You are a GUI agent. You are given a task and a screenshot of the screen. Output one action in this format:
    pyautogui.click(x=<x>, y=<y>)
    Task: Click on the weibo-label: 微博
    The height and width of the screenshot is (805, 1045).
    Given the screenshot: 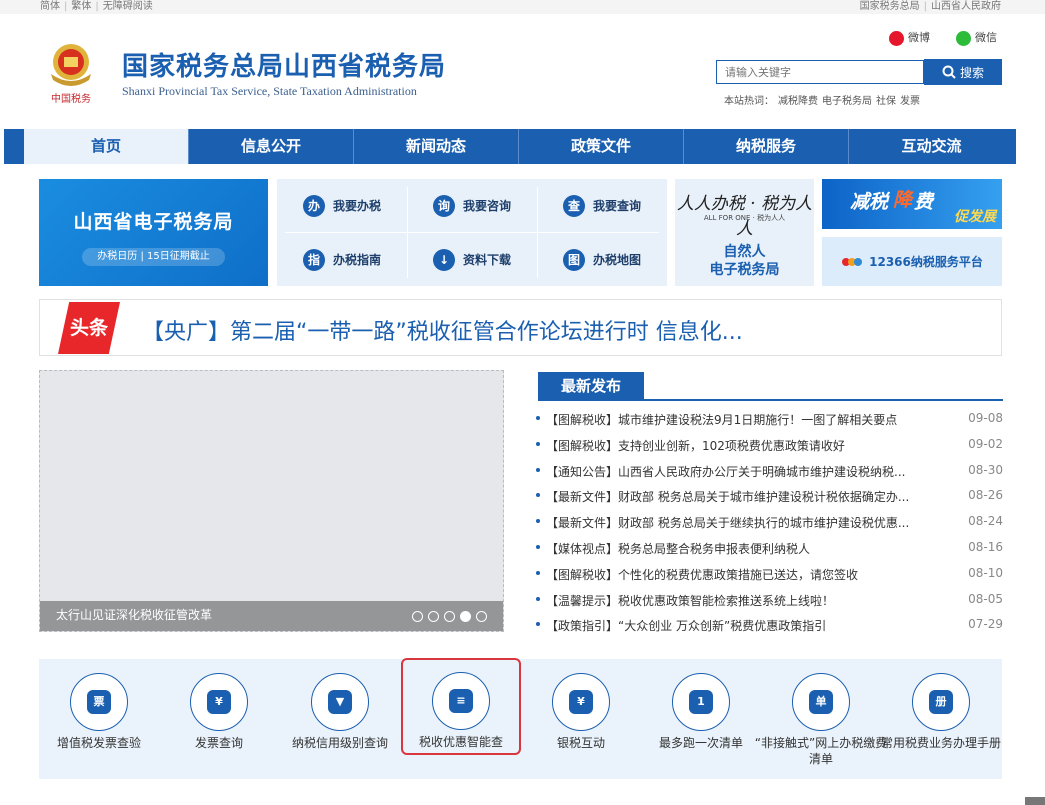 What is the action you would take?
    pyautogui.click(x=919, y=37)
    